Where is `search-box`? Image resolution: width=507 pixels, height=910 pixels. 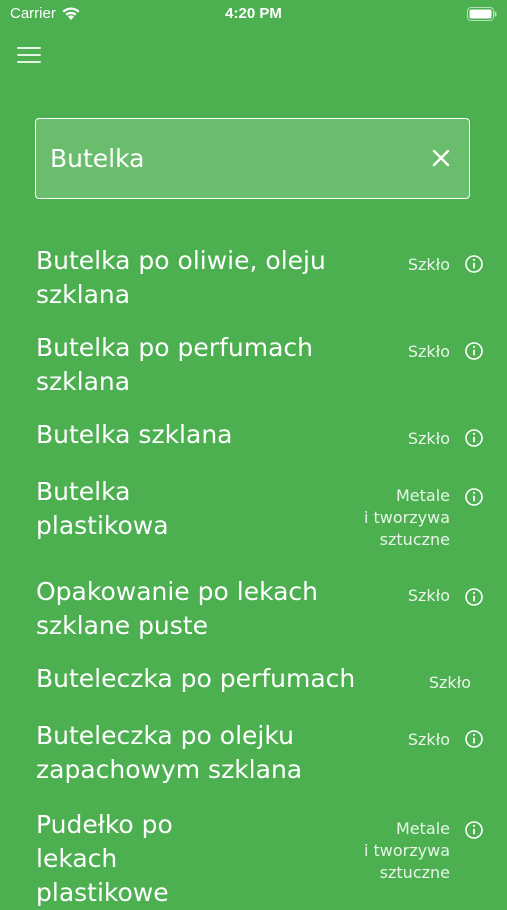
search-box is located at coordinates (252, 158).